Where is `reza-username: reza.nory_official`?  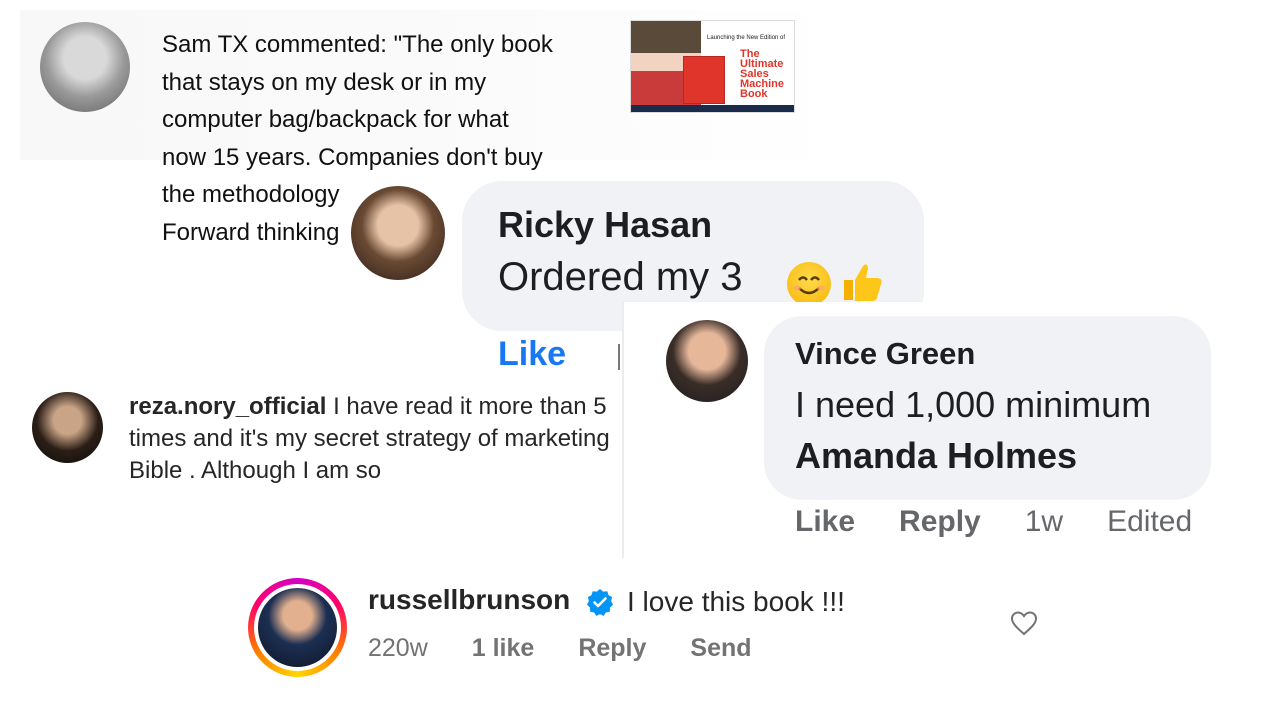 reza-username: reza.nory_official is located at coordinates (227, 406).